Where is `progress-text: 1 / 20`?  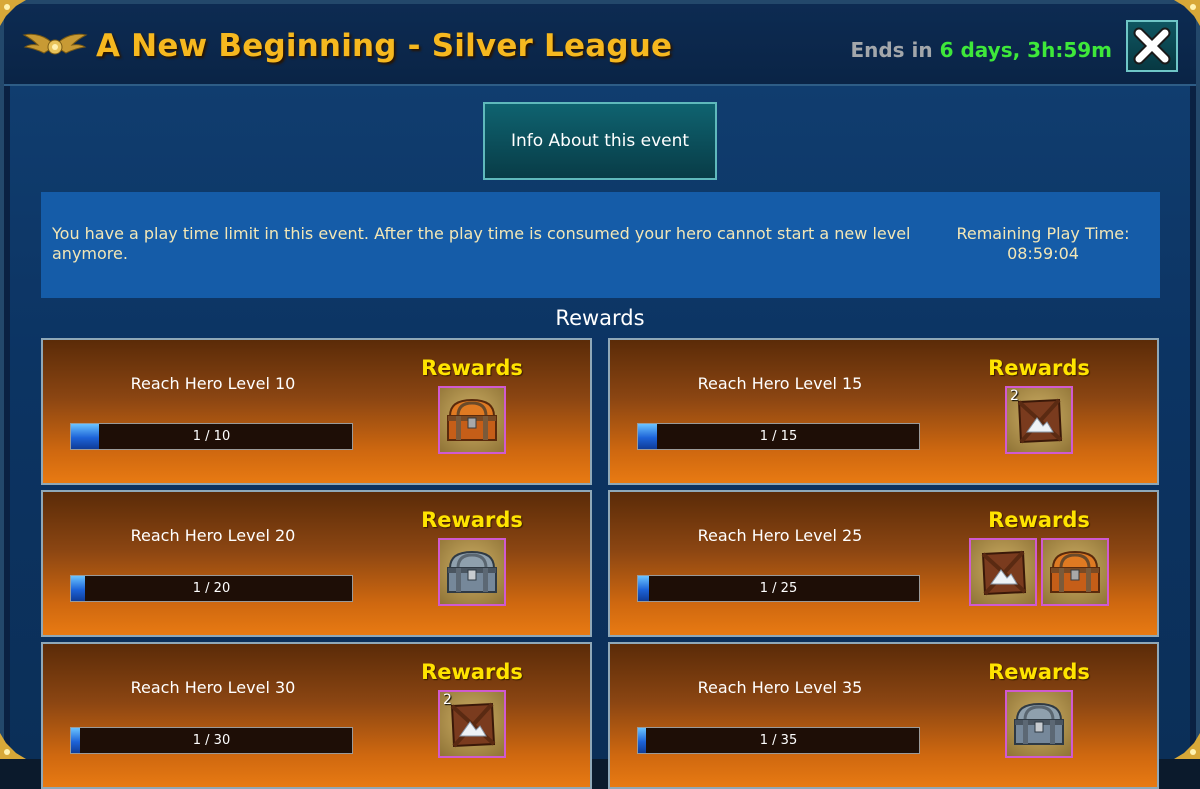
progress-text: 1 / 20 is located at coordinates (211, 588).